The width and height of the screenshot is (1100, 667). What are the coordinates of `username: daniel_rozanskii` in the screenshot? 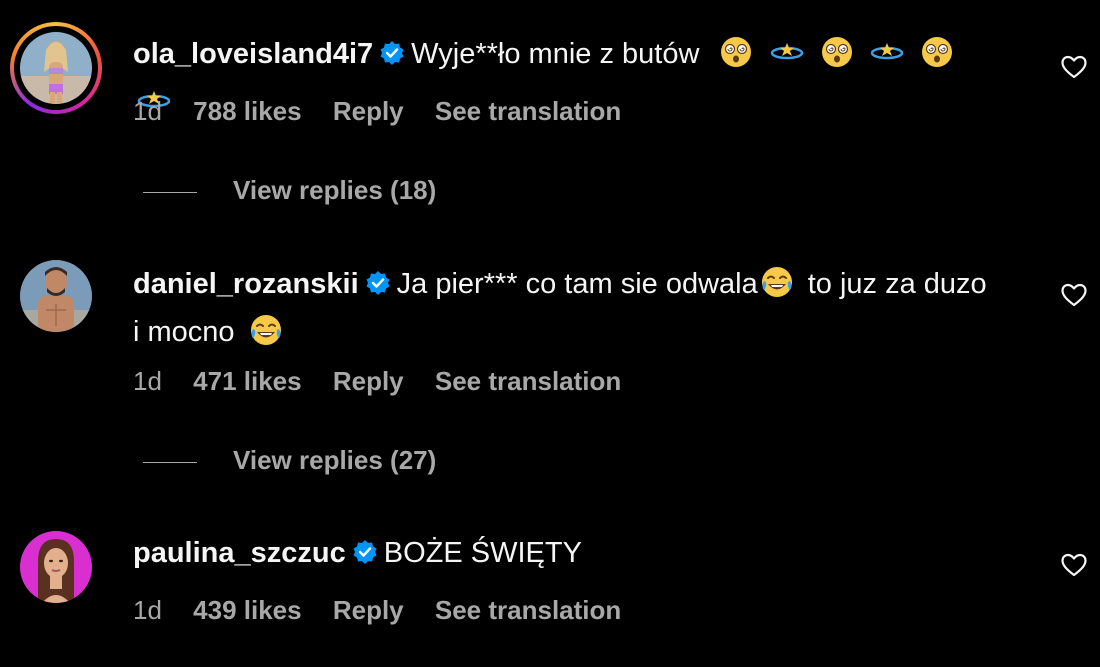 It's located at (246, 284).